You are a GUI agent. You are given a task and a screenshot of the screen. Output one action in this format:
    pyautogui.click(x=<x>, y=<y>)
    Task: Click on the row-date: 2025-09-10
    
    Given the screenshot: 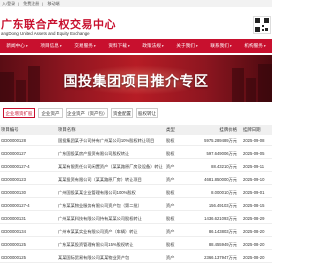 What is the action you would take?
    pyautogui.click(x=254, y=179)
    